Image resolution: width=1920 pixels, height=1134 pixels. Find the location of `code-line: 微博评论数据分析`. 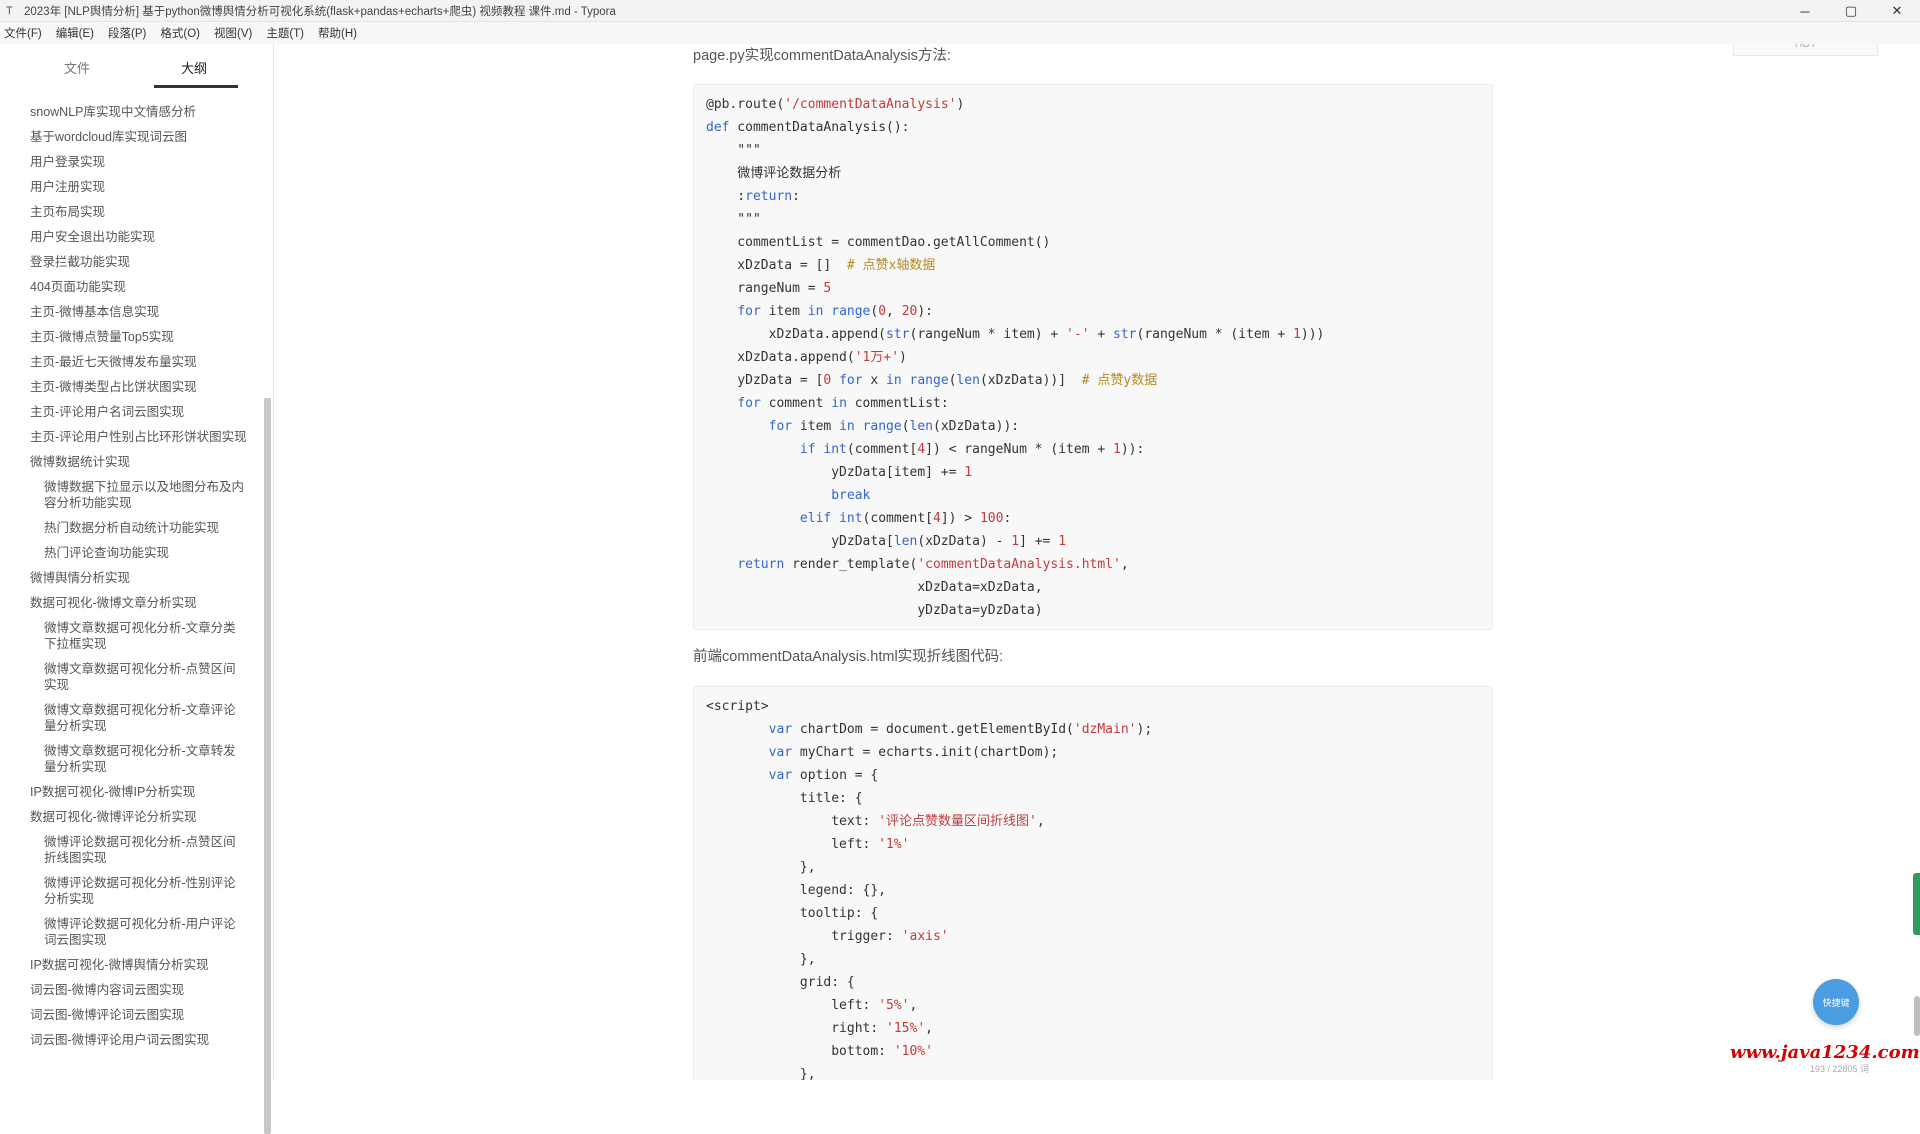

code-line: 微博评论数据分析 is located at coordinates (774, 173).